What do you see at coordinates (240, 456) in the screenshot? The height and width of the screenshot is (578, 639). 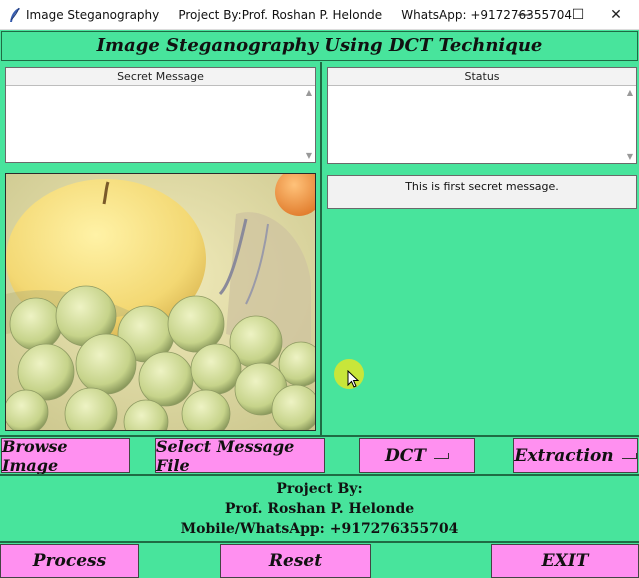 I see `select-message-file-button: Select Message File` at bounding box center [240, 456].